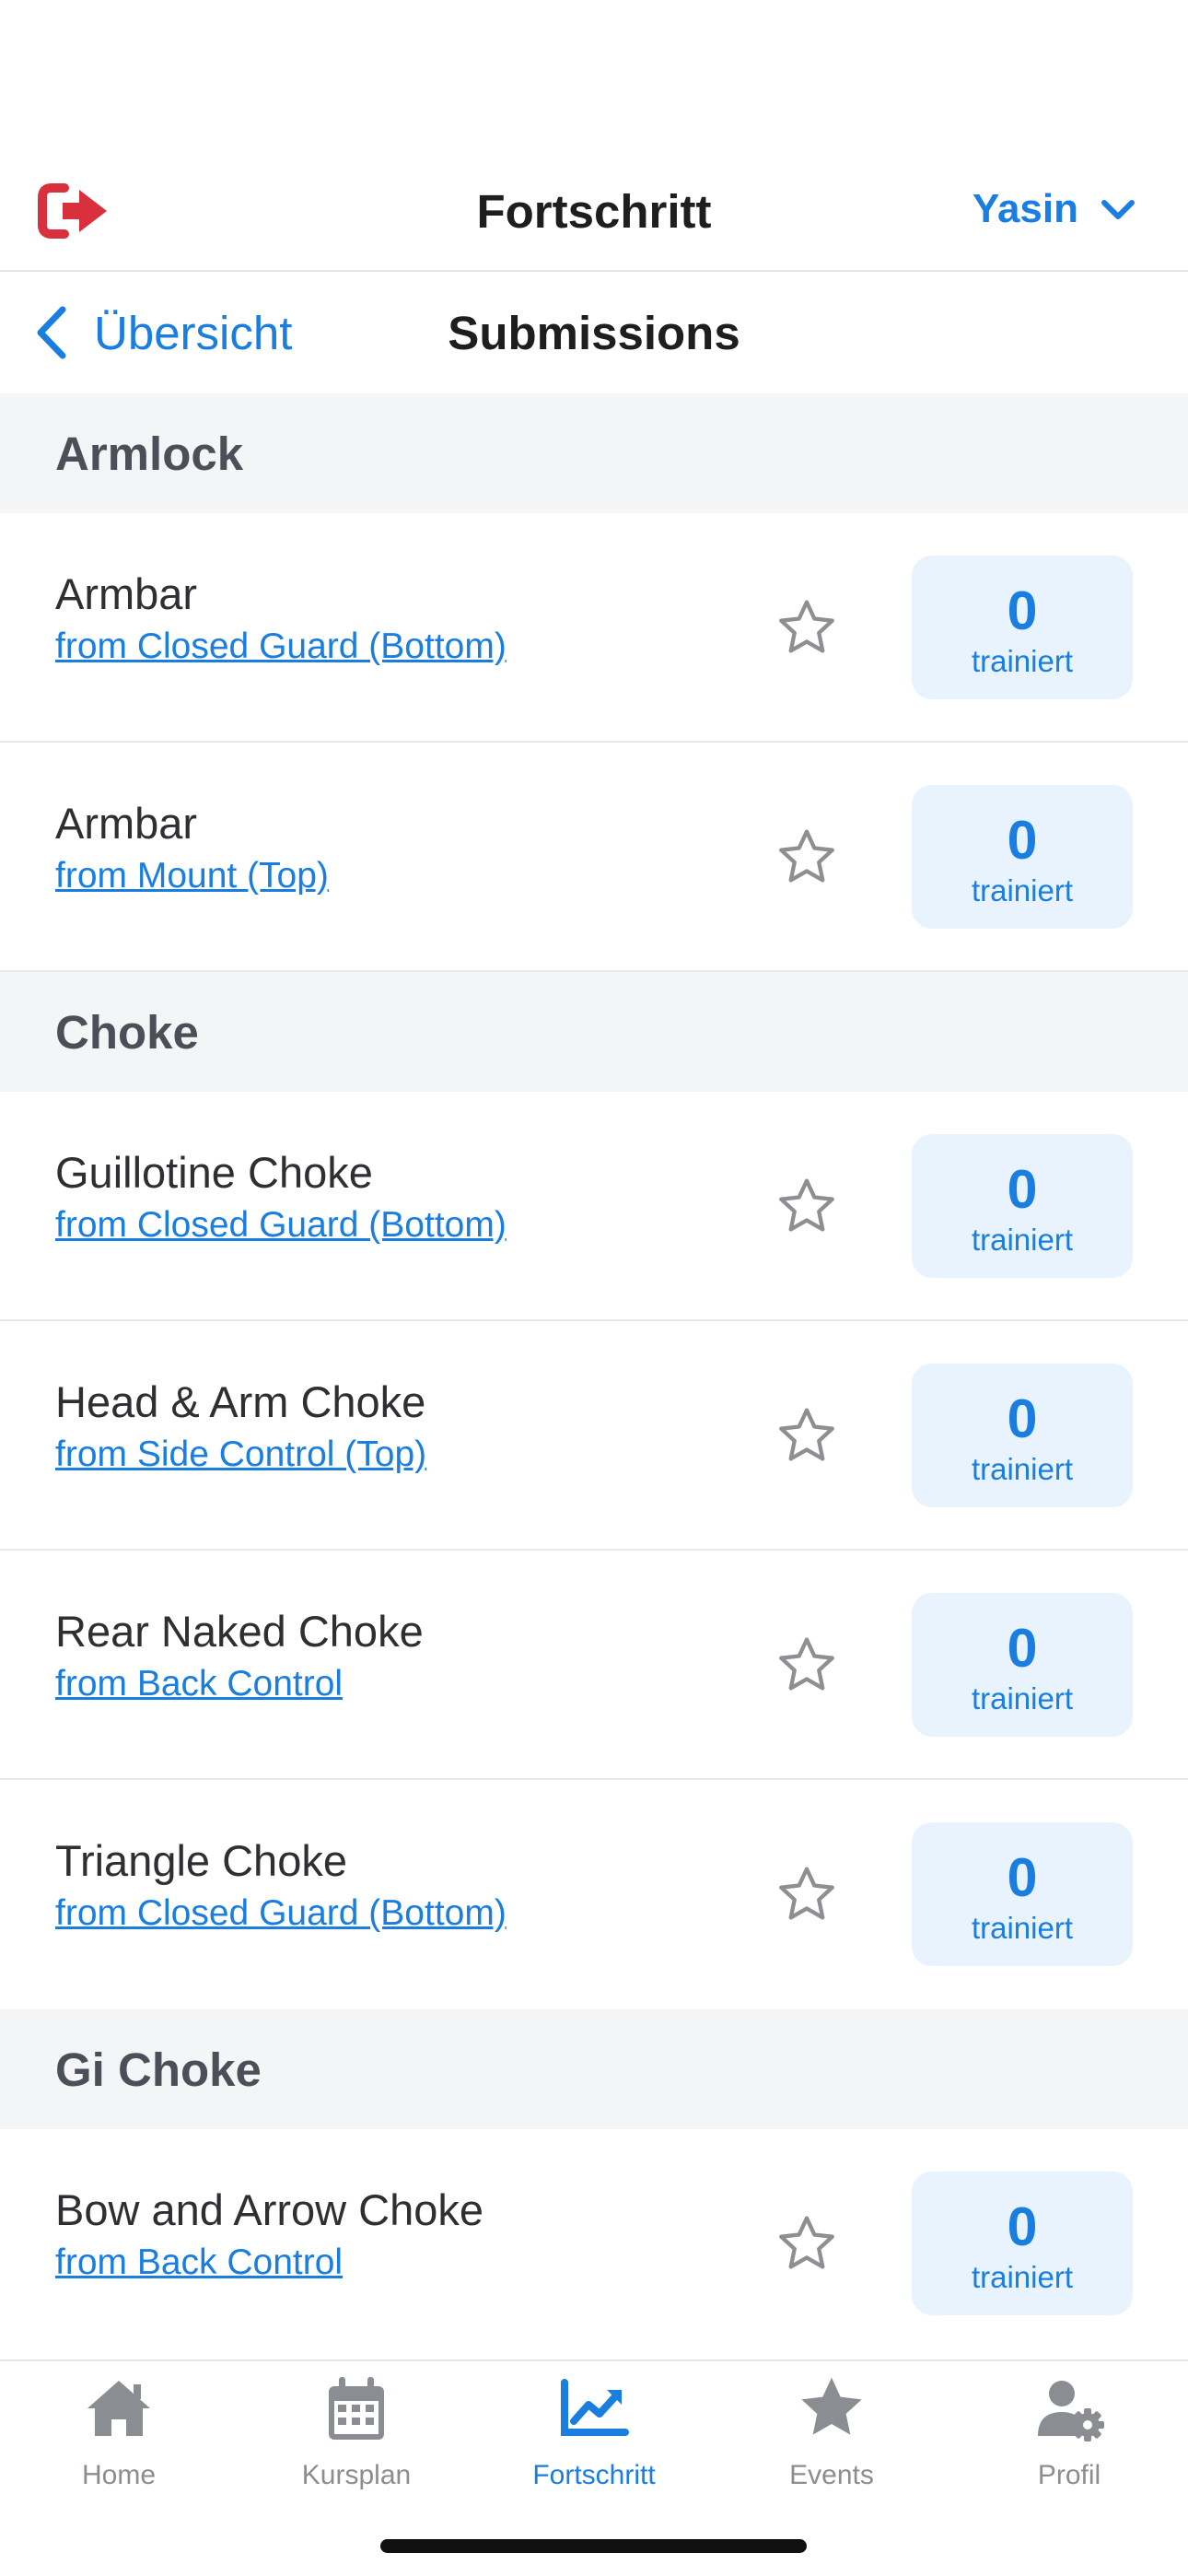  I want to click on section-header-gi-choke: Gi Choke, so click(594, 2069).